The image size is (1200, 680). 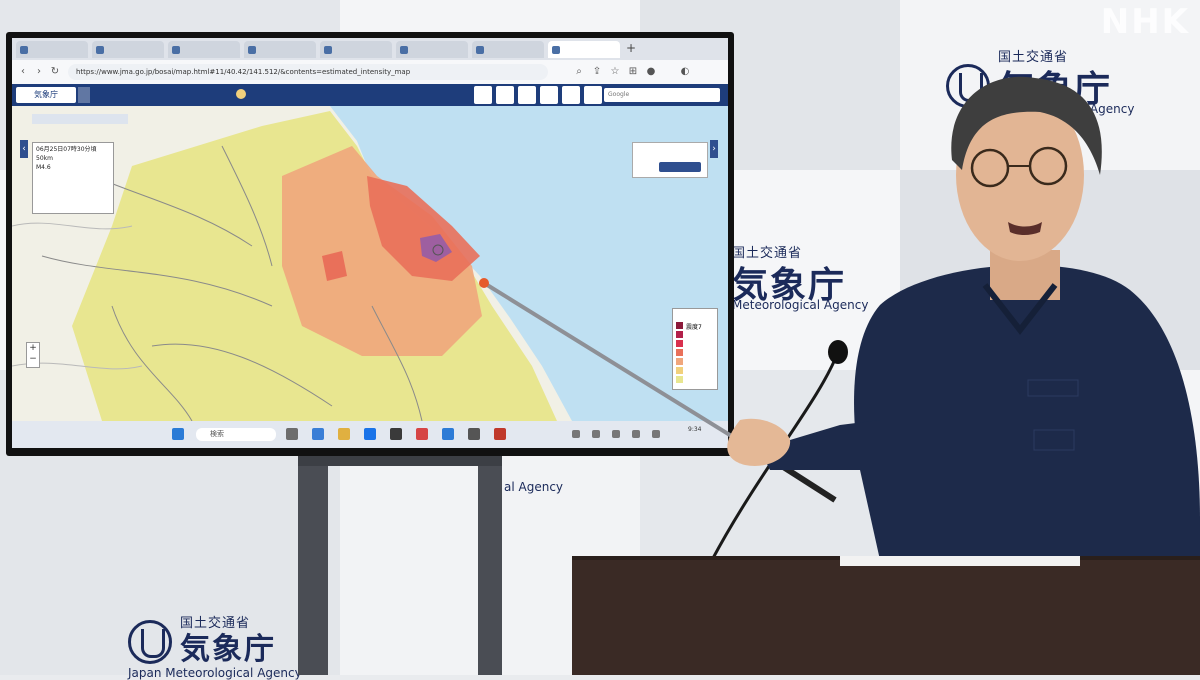 I want to click on paper-on-podium, so click(x=960, y=561).